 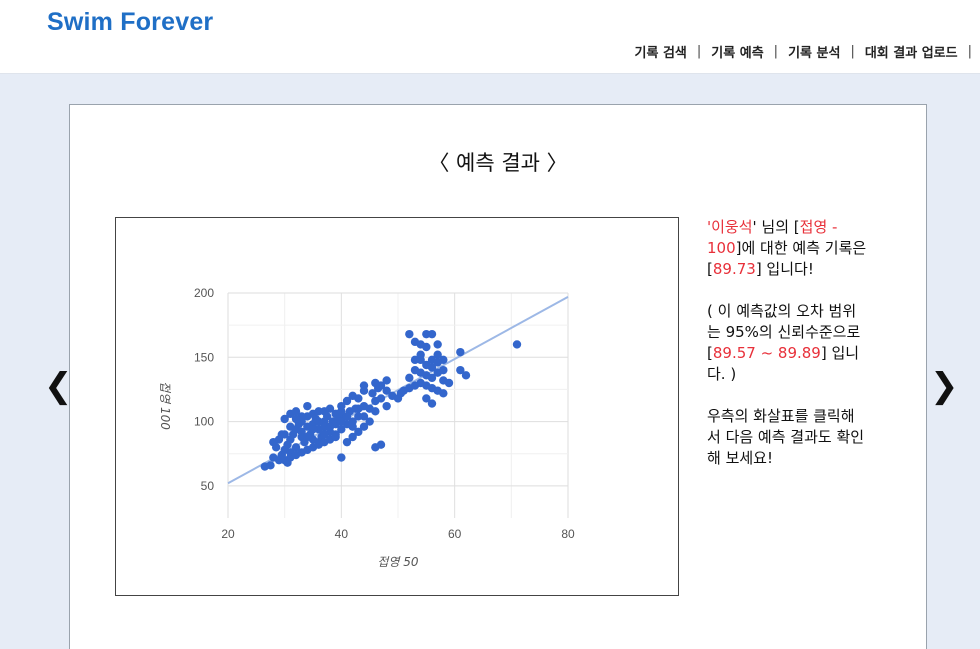 I want to click on y-tick-label: 200, so click(x=204, y=293).